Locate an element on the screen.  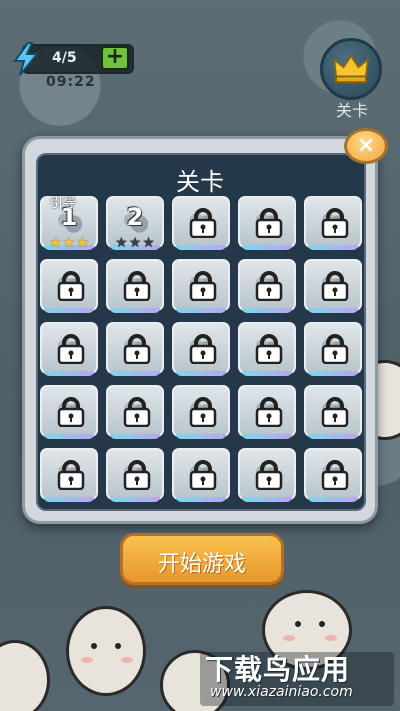
level-select-label: 关卡 is located at coordinates (351, 110).